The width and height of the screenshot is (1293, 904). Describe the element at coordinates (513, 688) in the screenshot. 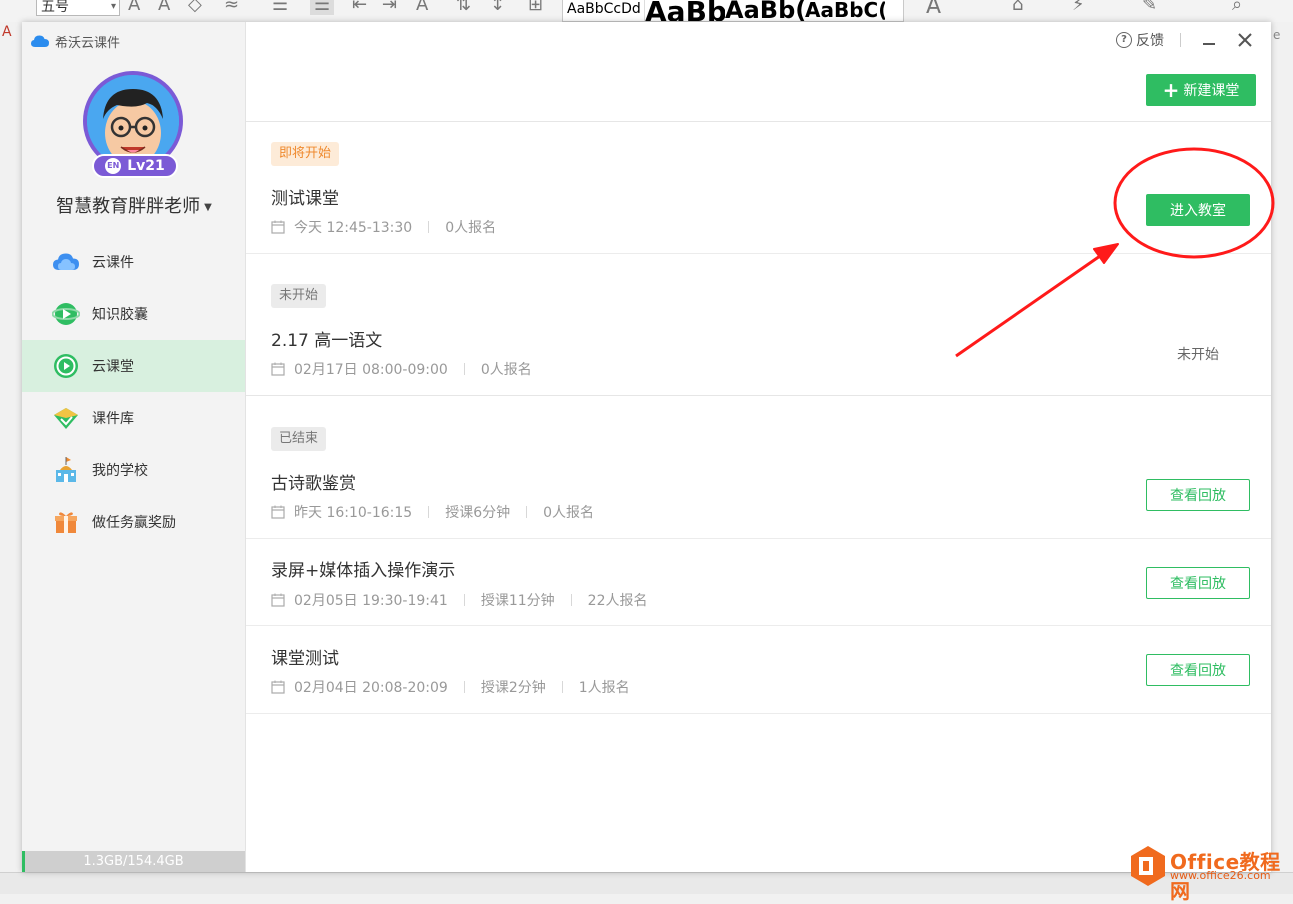

I see `class-duration: 授课2分钟` at that location.